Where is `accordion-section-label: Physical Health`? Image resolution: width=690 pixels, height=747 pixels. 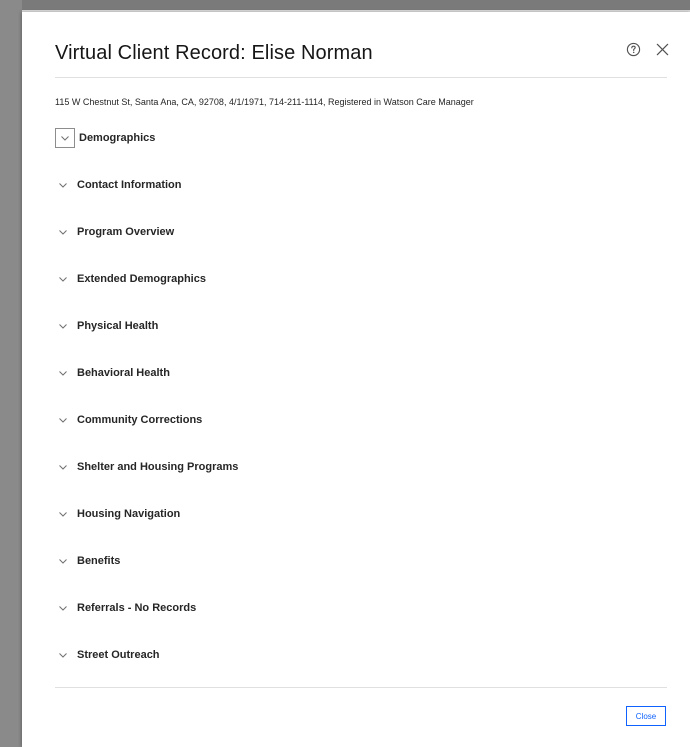
accordion-section-label: Physical Health is located at coordinates (118, 326).